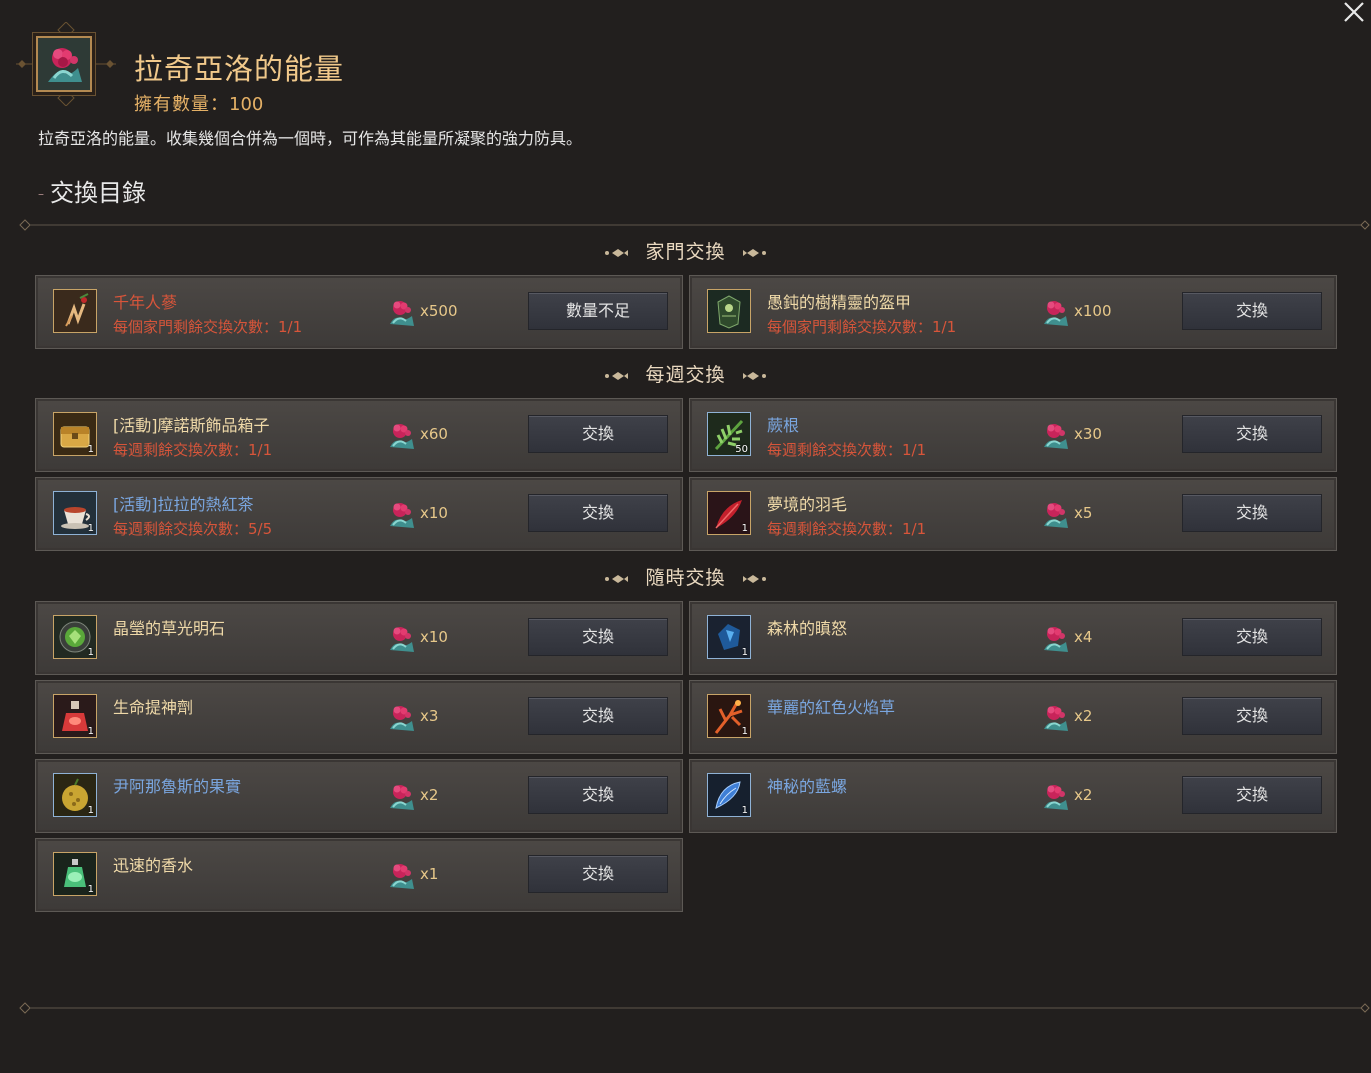 The image size is (1371, 1073). I want to click on item-name: 尹阿那魯斯的果實, so click(177, 786).